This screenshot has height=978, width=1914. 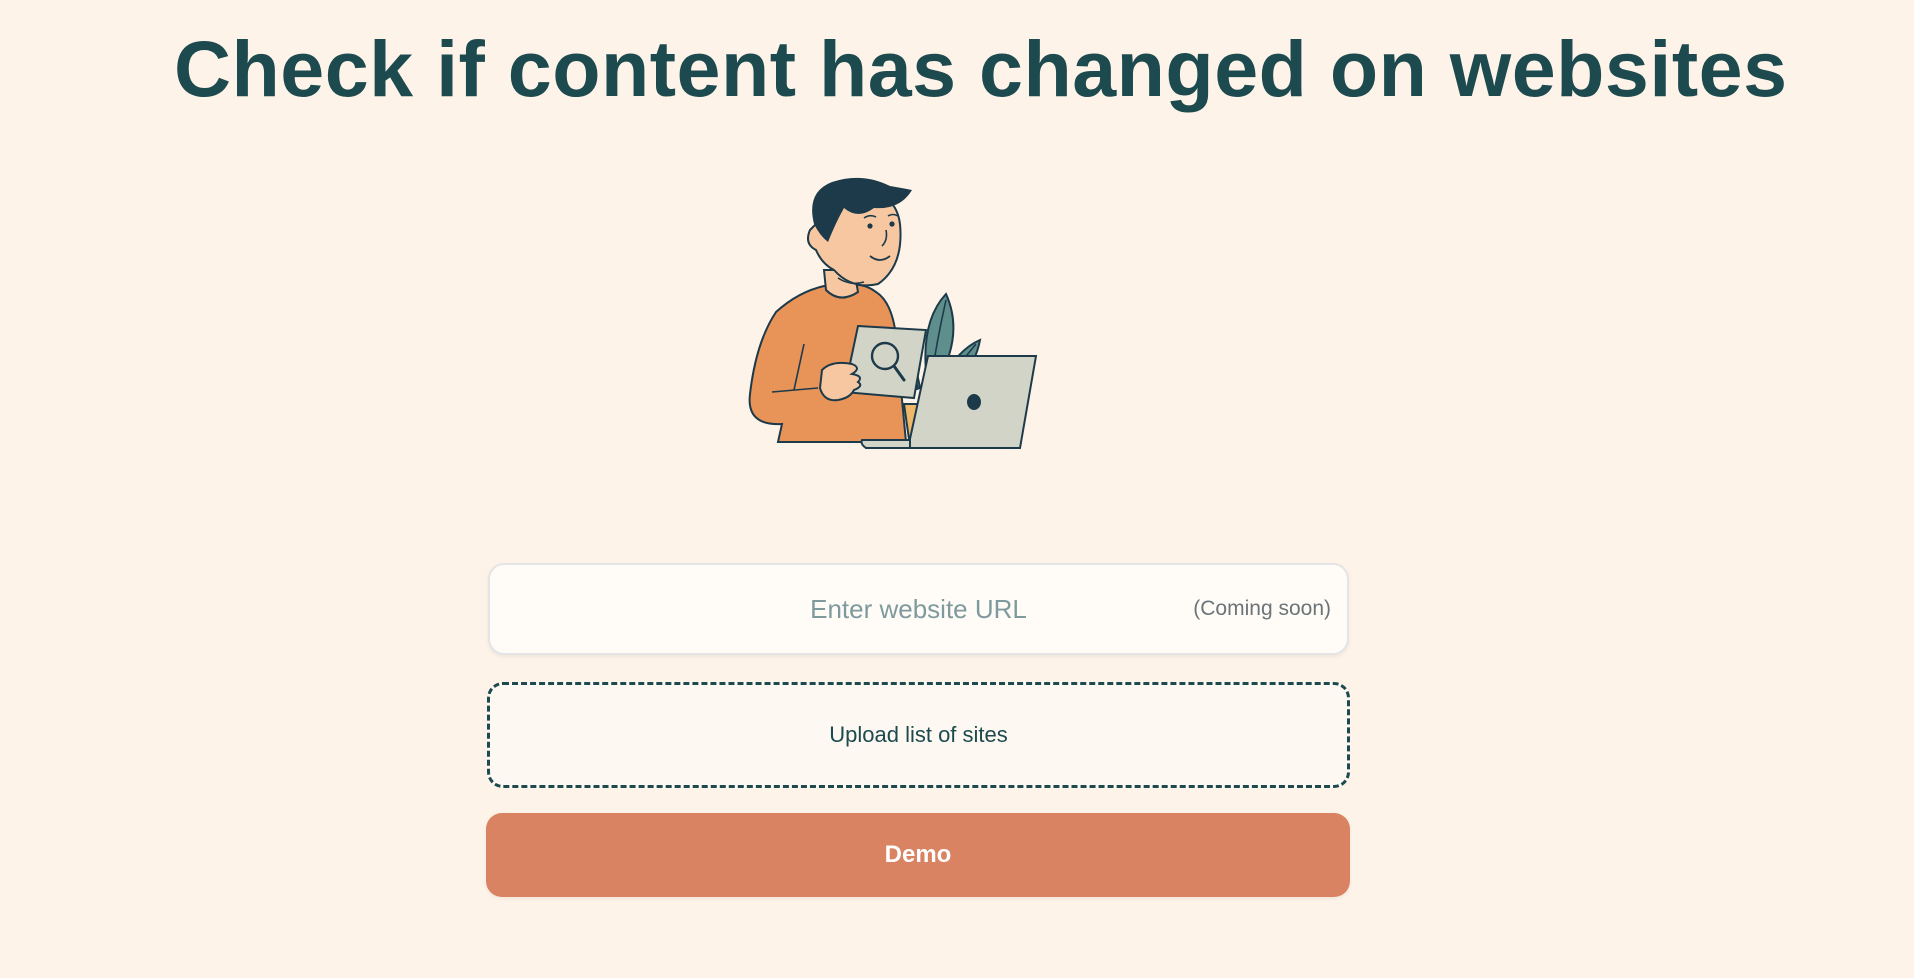 What do you see at coordinates (1262, 608) in the screenshot?
I see `coming-soon-label: (Coming soon)` at bounding box center [1262, 608].